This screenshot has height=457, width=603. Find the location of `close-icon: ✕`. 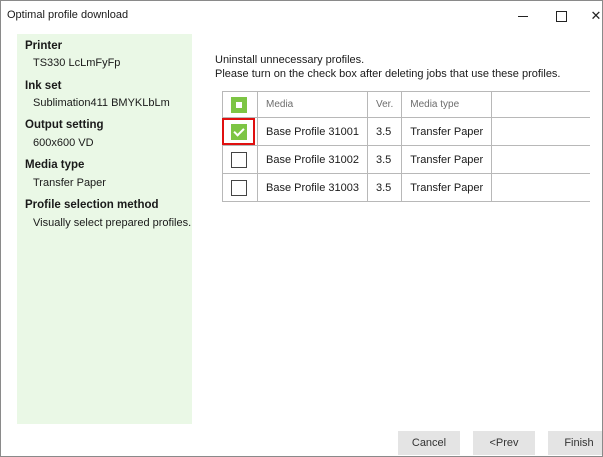

close-icon: ✕ is located at coordinates (596, 15).